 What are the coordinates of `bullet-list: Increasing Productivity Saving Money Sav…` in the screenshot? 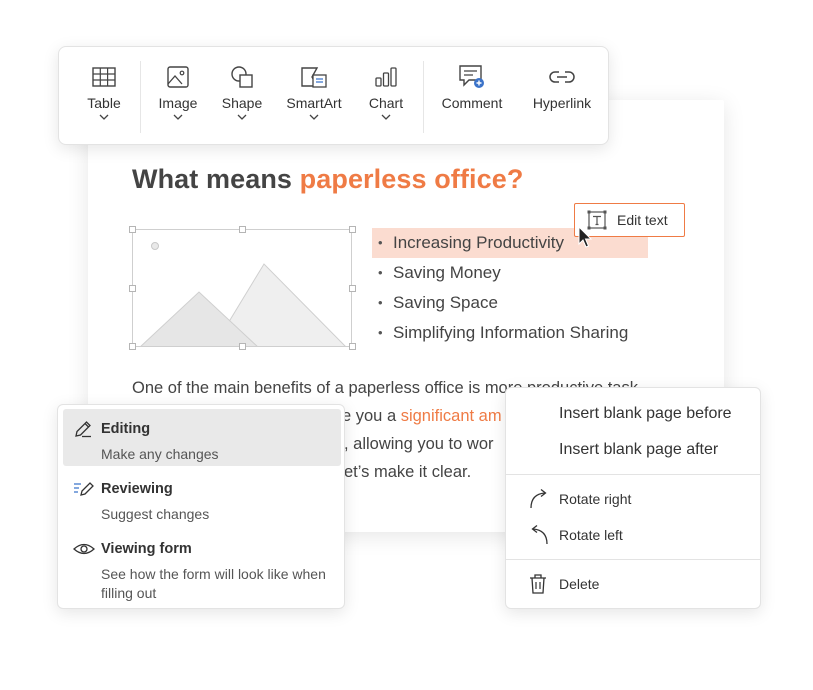 It's located at (510, 288).